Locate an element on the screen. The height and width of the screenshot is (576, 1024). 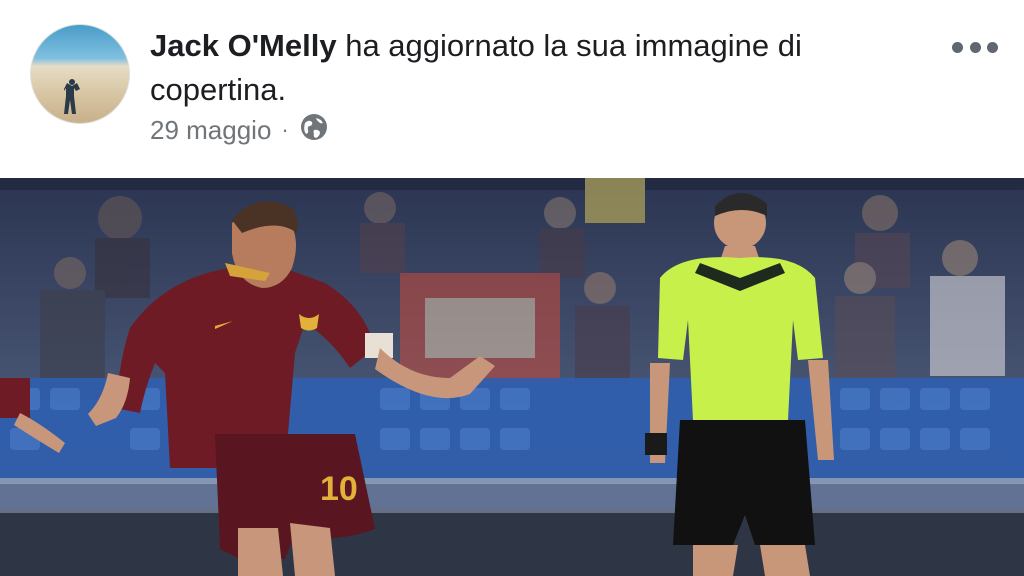
avatar is located at coordinates (80, 74).